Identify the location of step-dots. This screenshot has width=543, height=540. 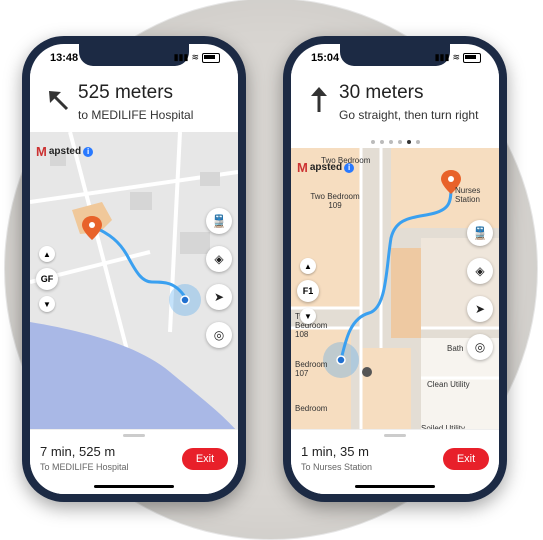
(395, 142).